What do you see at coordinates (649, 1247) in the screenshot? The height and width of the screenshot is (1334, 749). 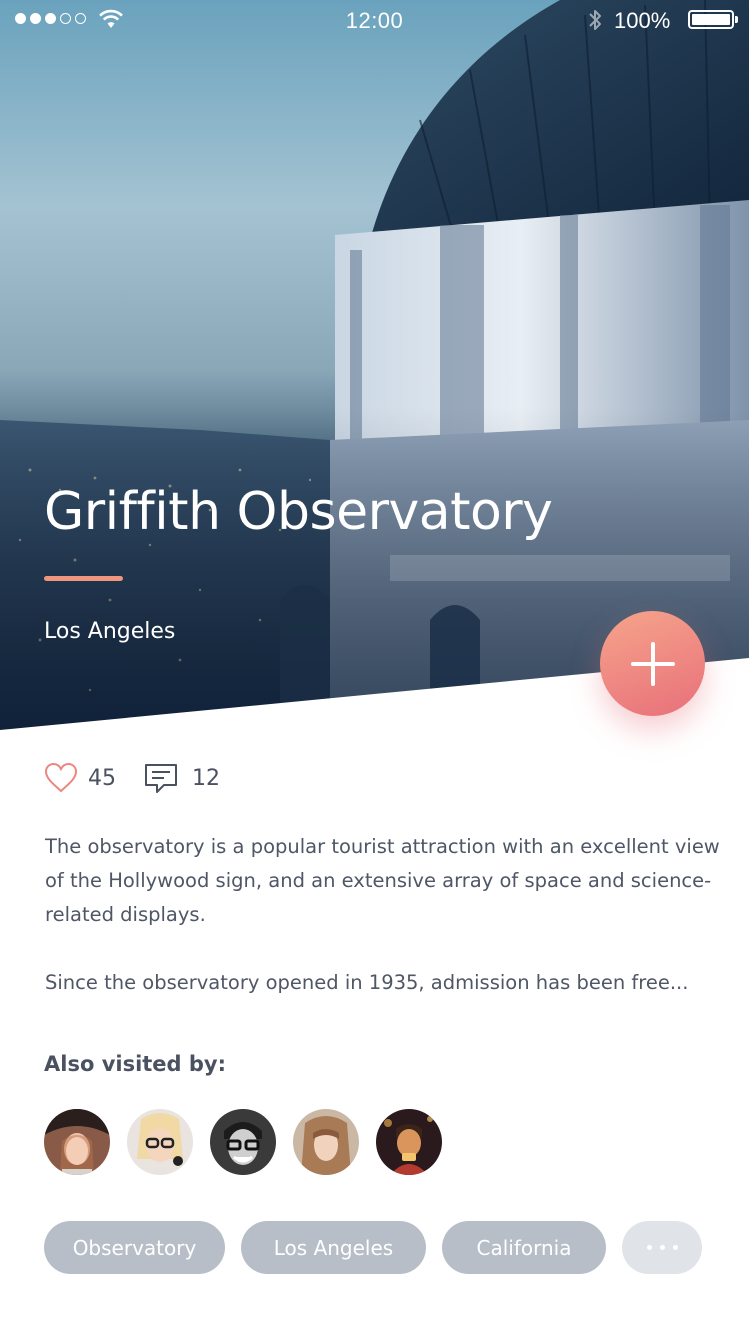 I see `more-dots-icon` at bounding box center [649, 1247].